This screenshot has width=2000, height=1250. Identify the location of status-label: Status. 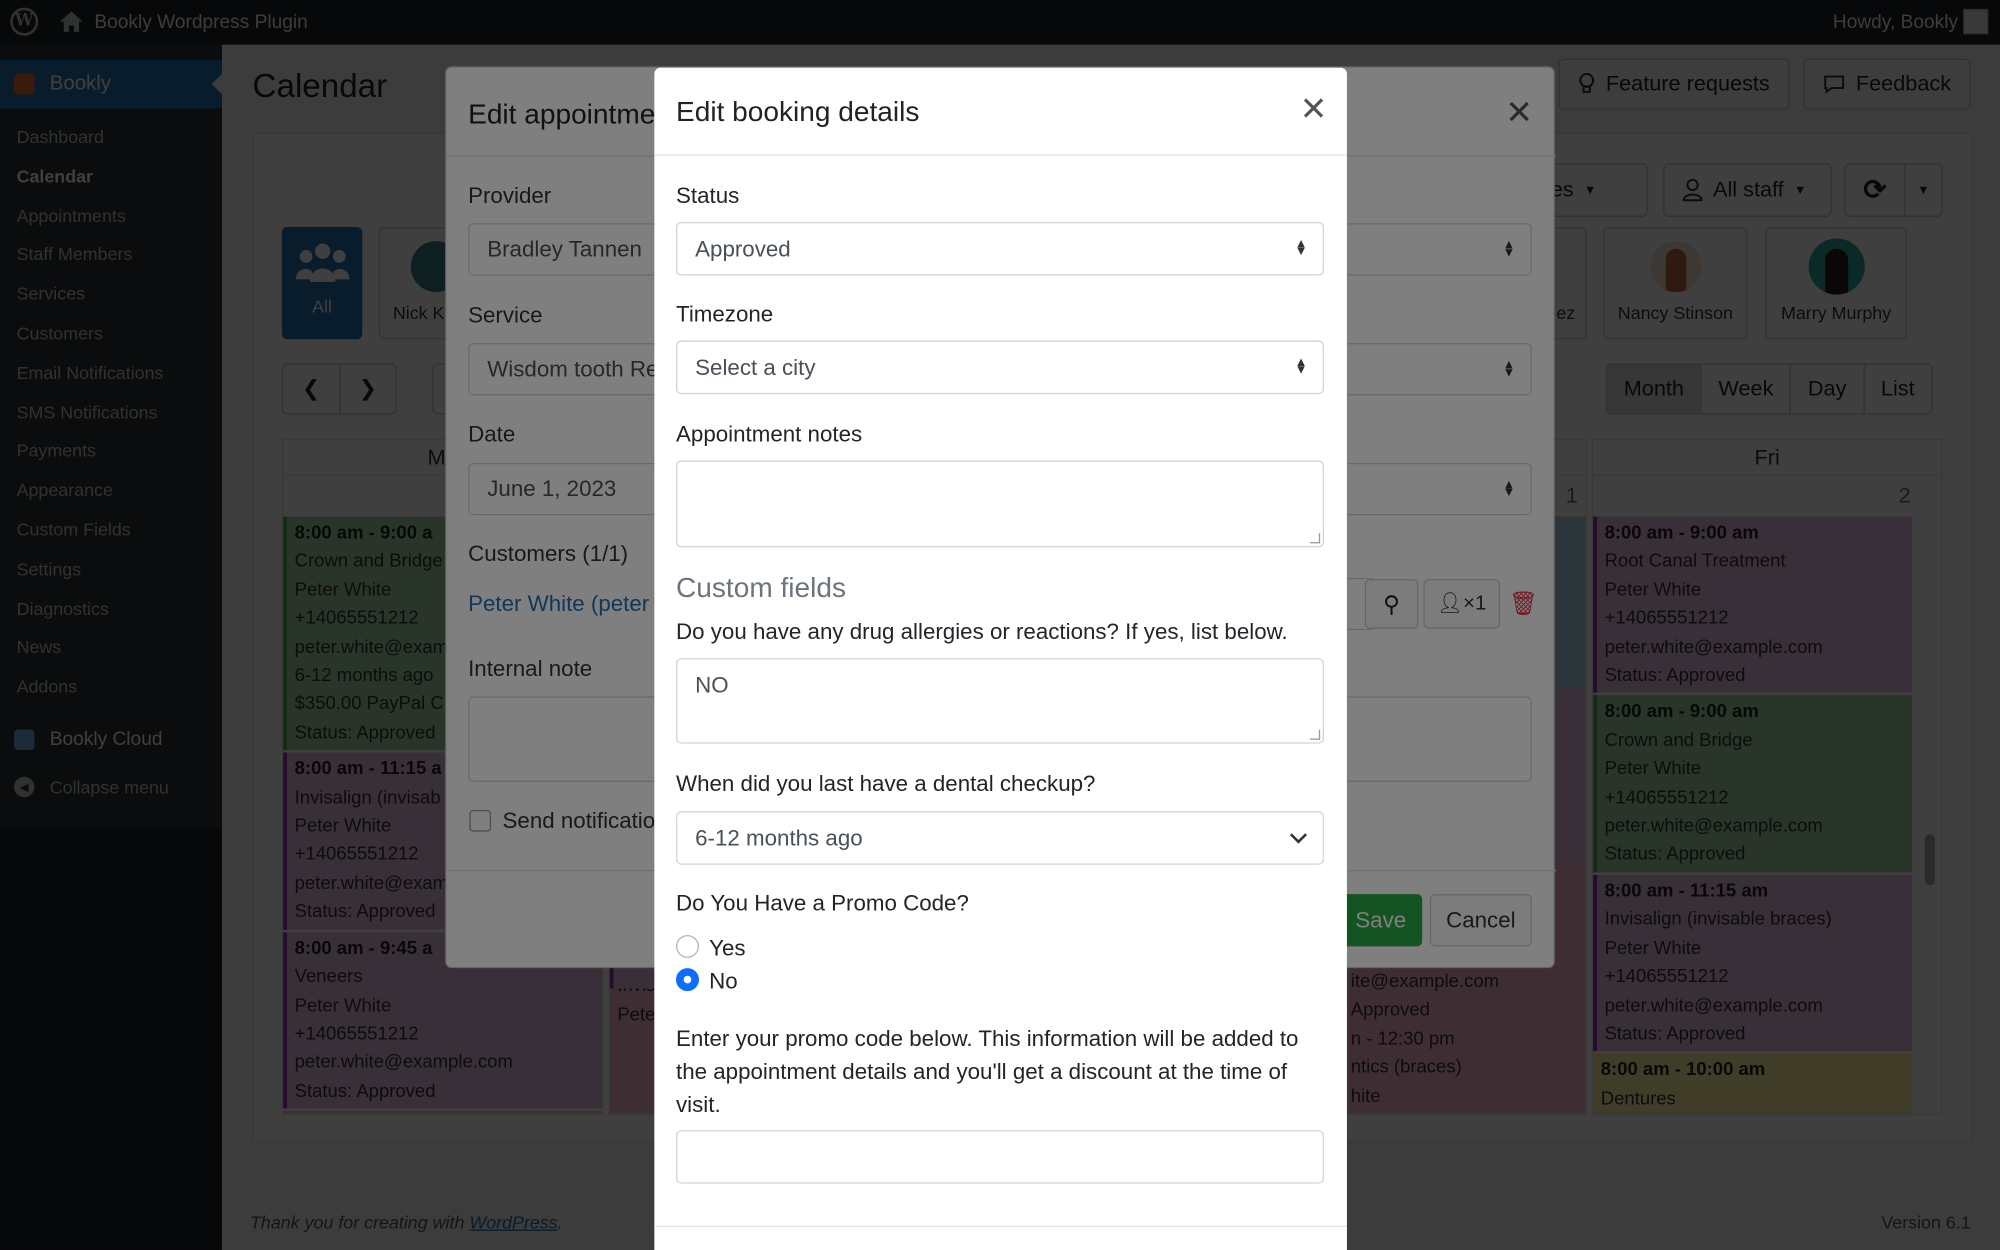
(708, 195).